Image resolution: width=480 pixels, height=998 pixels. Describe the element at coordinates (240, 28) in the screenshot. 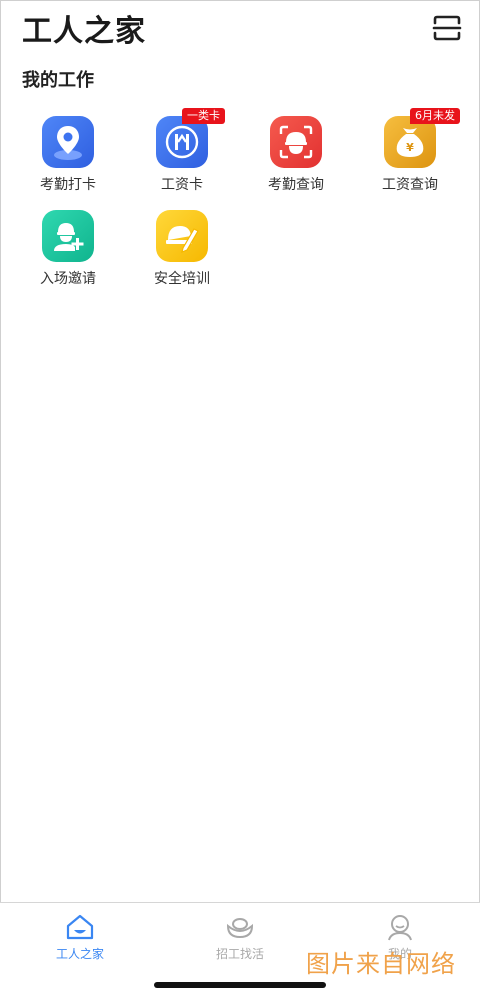

I see `header: 工人之家` at that location.